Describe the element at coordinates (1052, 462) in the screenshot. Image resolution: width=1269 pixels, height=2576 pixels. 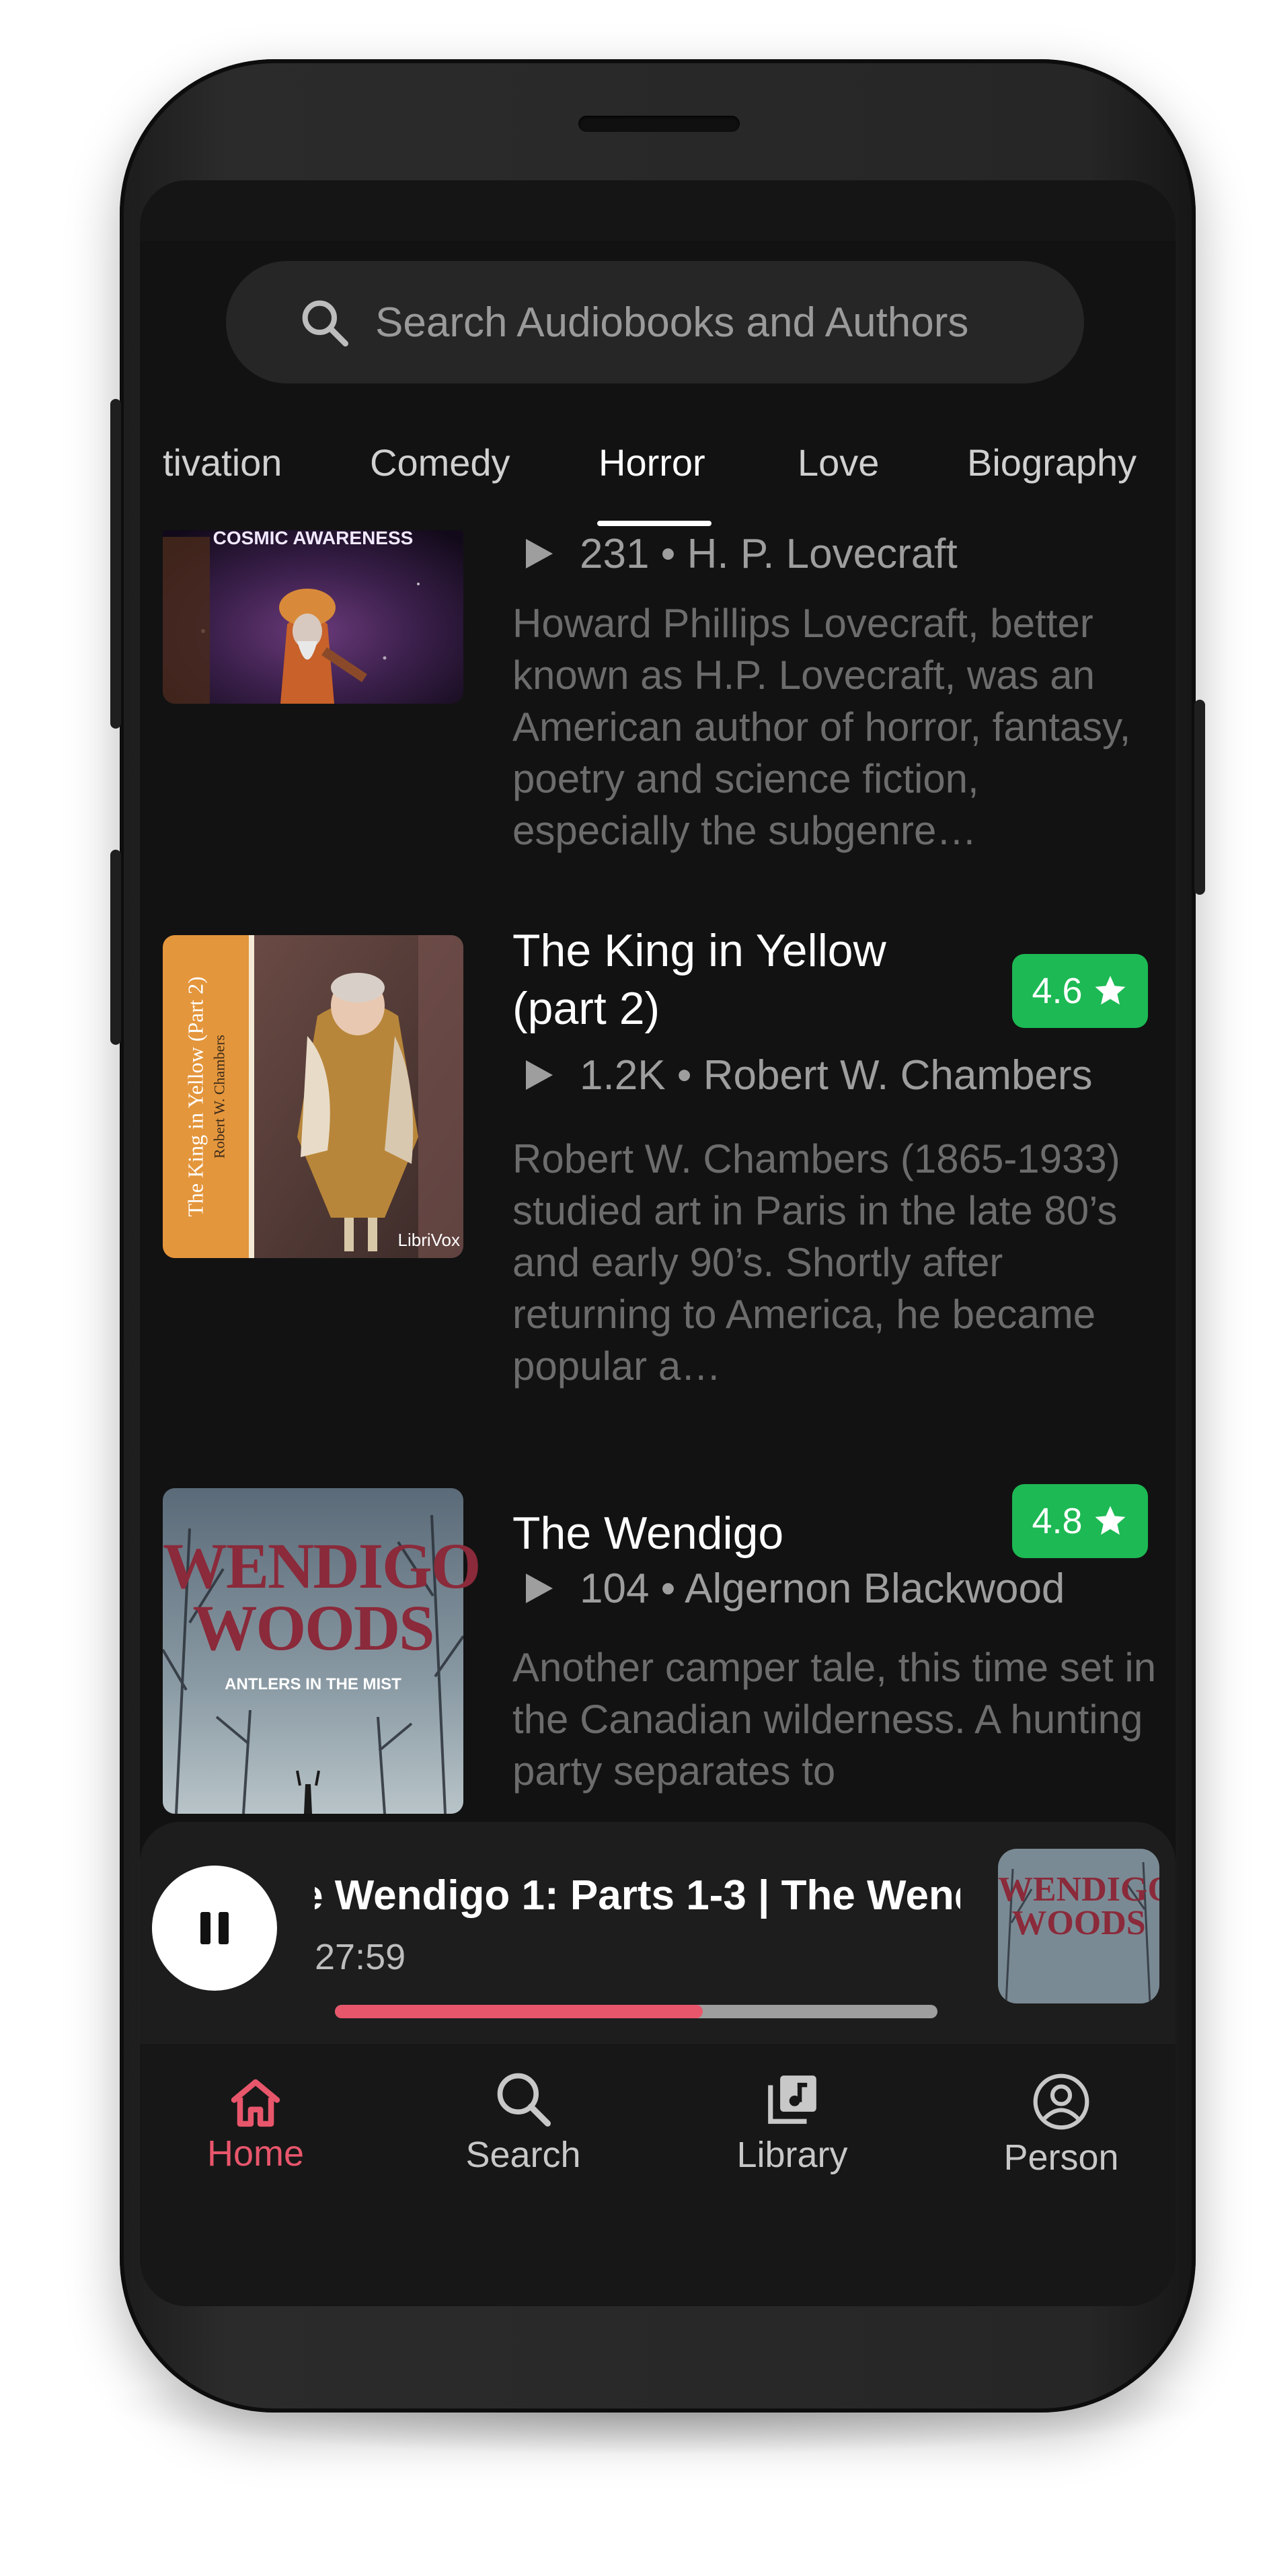
I see `tab-biography: Biography` at that location.